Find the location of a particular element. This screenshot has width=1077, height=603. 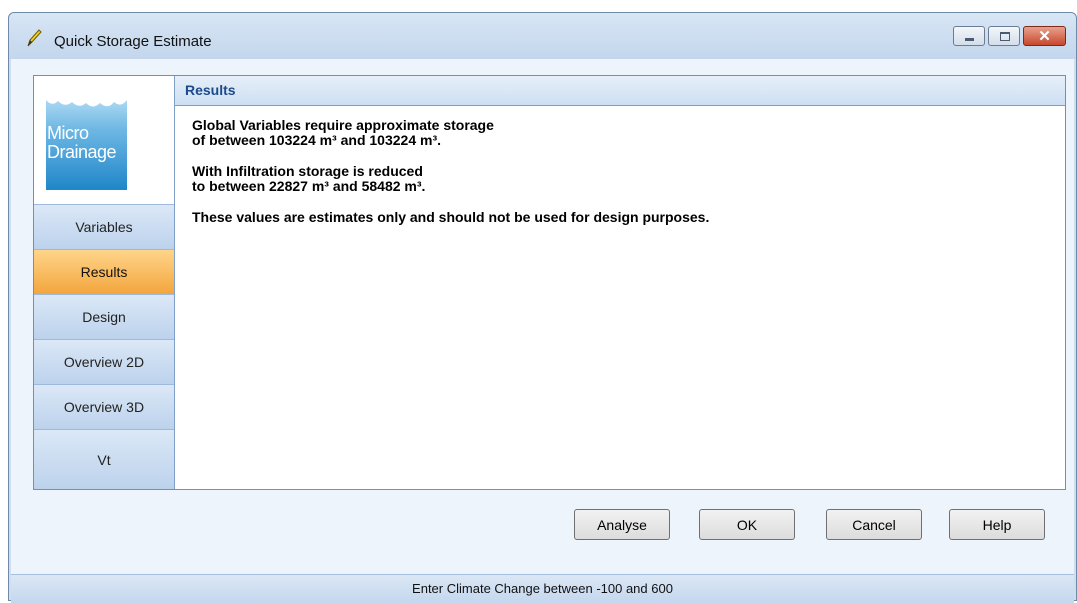

storage-message-line-2: of between 103224 m³ and 103224 m³. is located at coordinates (316, 140).